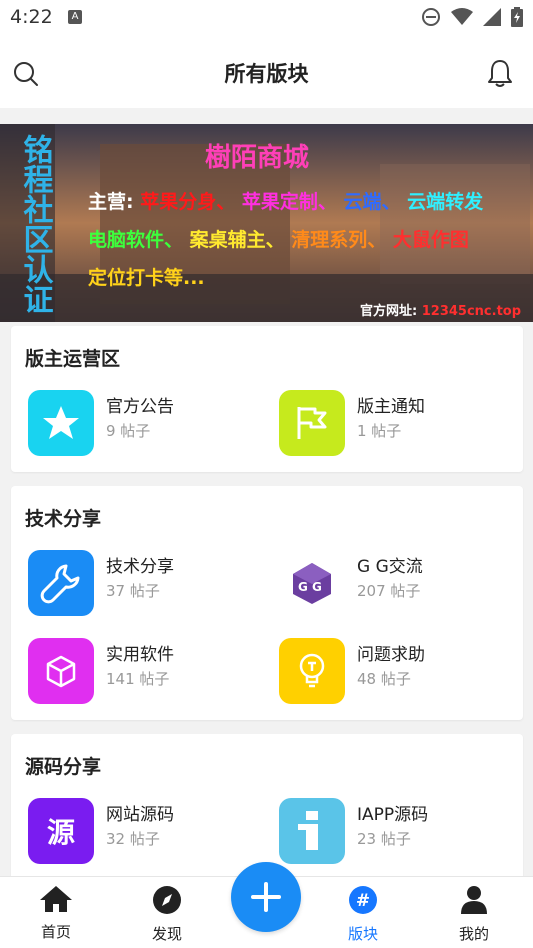 The width and height of the screenshot is (533, 948). Describe the element at coordinates (63, 519) in the screenshot. I see `section-title: 技术分享` at that location.